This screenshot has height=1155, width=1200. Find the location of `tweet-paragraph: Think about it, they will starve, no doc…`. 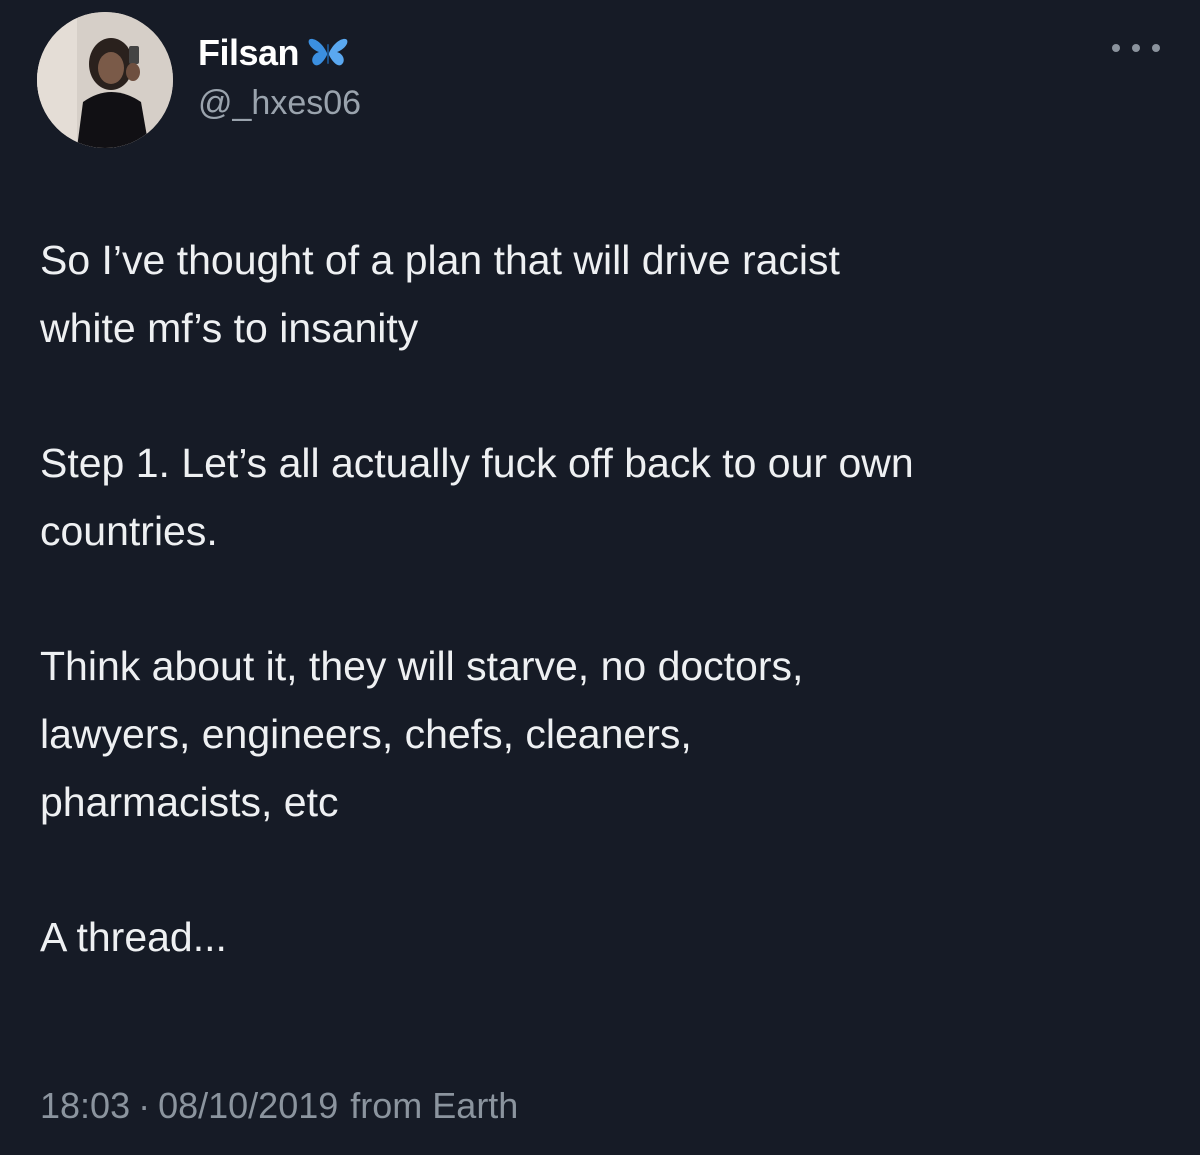

tweet-paragraph: Think about it, they will starve, no doc… is located at coordinates (422, 734).